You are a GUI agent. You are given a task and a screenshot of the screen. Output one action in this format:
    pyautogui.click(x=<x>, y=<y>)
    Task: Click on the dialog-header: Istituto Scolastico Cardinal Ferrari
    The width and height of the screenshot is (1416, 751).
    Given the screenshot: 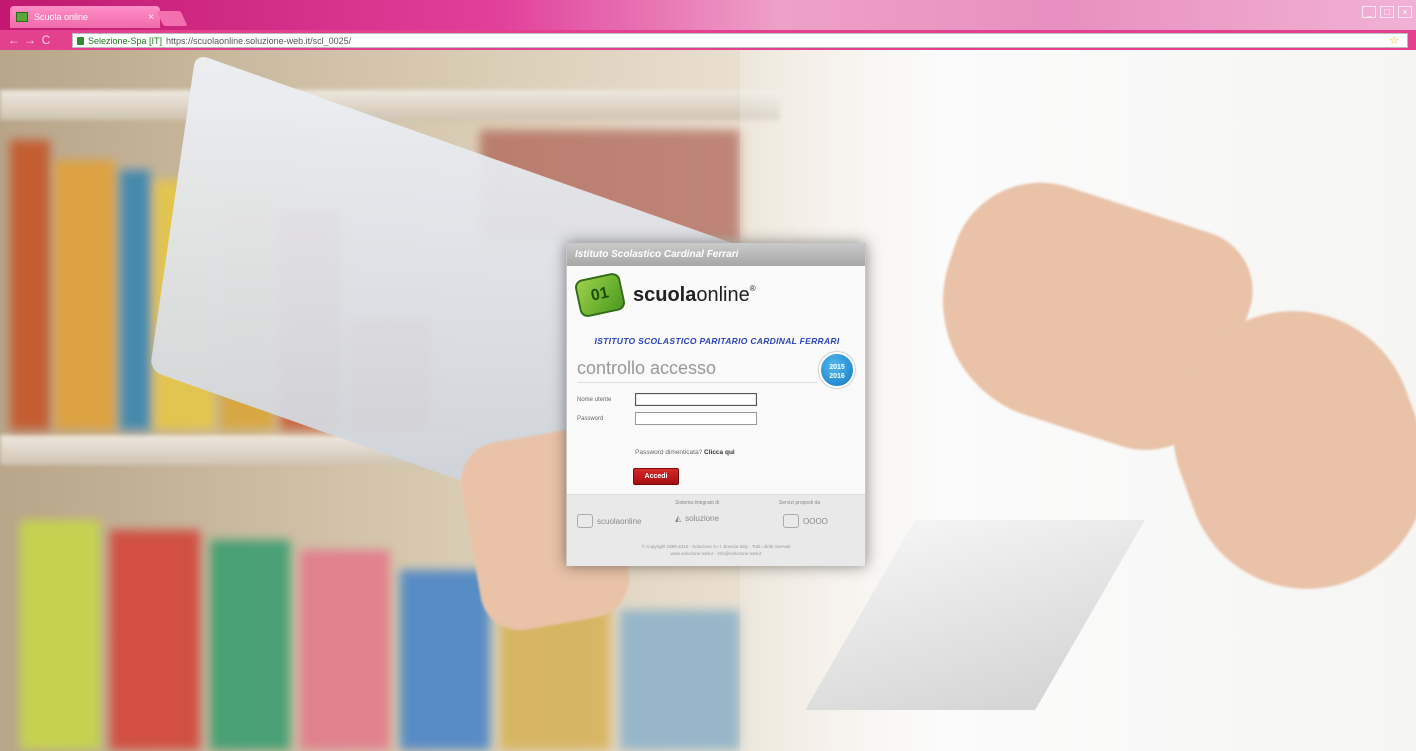 What is the action you would take?
    pyautogui.click(x=716, y=255)
    